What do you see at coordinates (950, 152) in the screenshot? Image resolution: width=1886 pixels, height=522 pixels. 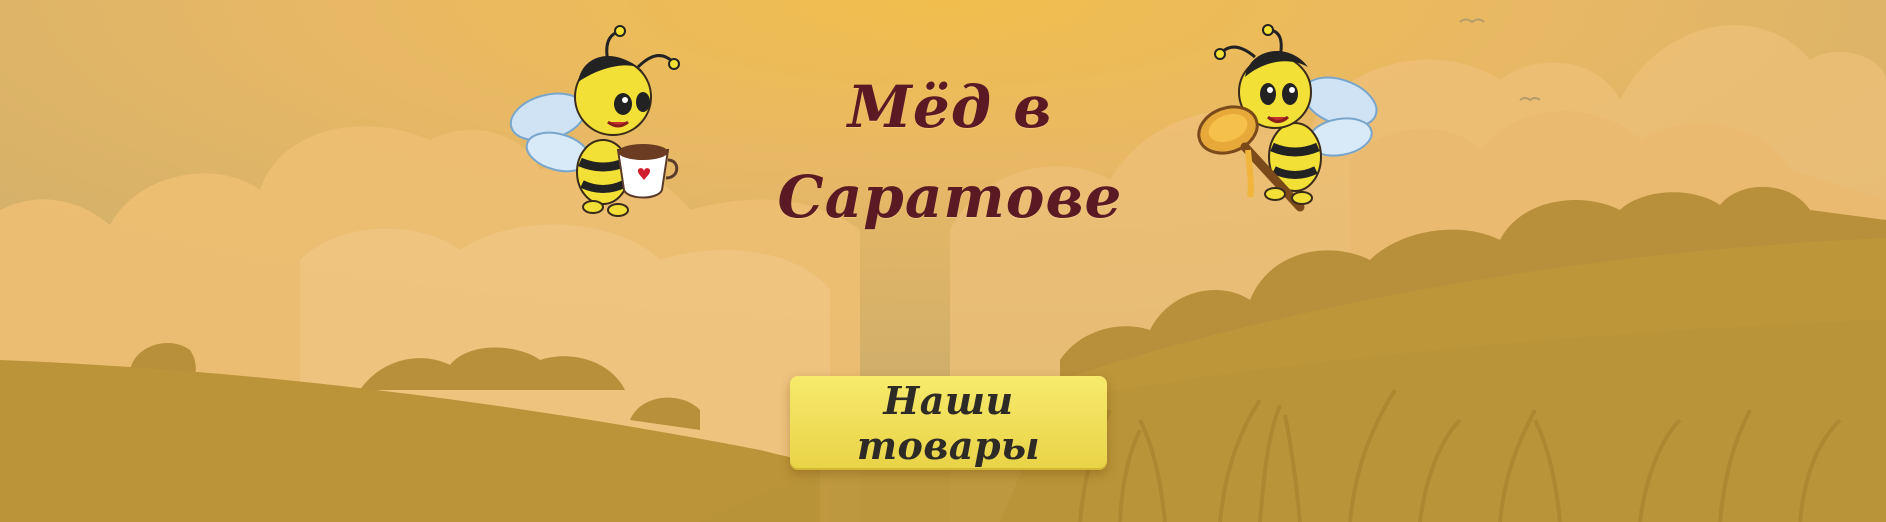 I see `site-title: Мёд в Саратове` at bounding box center [950, 152].